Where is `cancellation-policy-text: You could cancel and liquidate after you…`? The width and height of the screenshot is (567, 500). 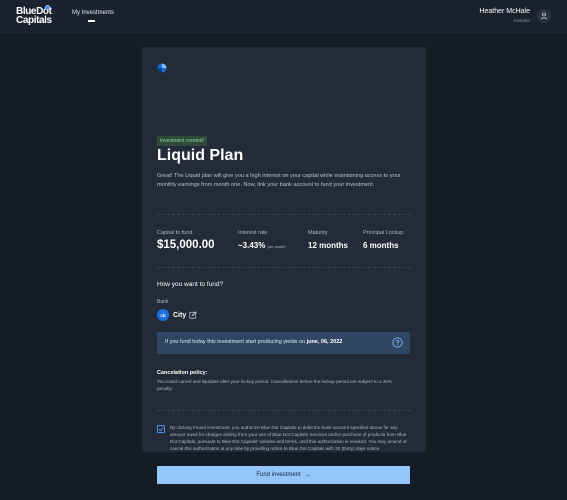
cancellation-policy-text: You could cancel and liquidate after you… is located at coordinates (275, 385).